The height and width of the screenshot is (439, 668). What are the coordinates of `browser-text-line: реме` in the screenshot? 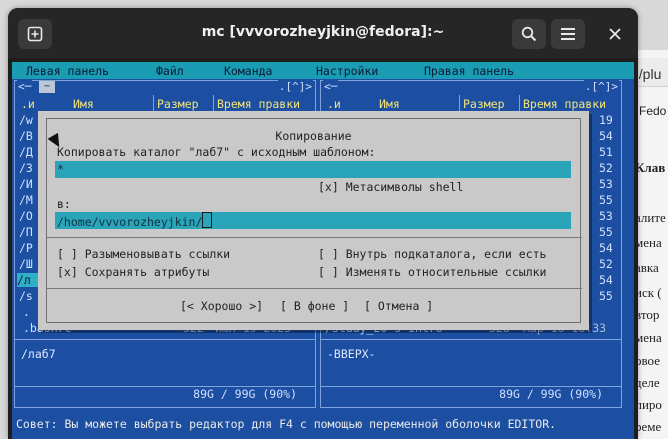 It's located at (648, 426).